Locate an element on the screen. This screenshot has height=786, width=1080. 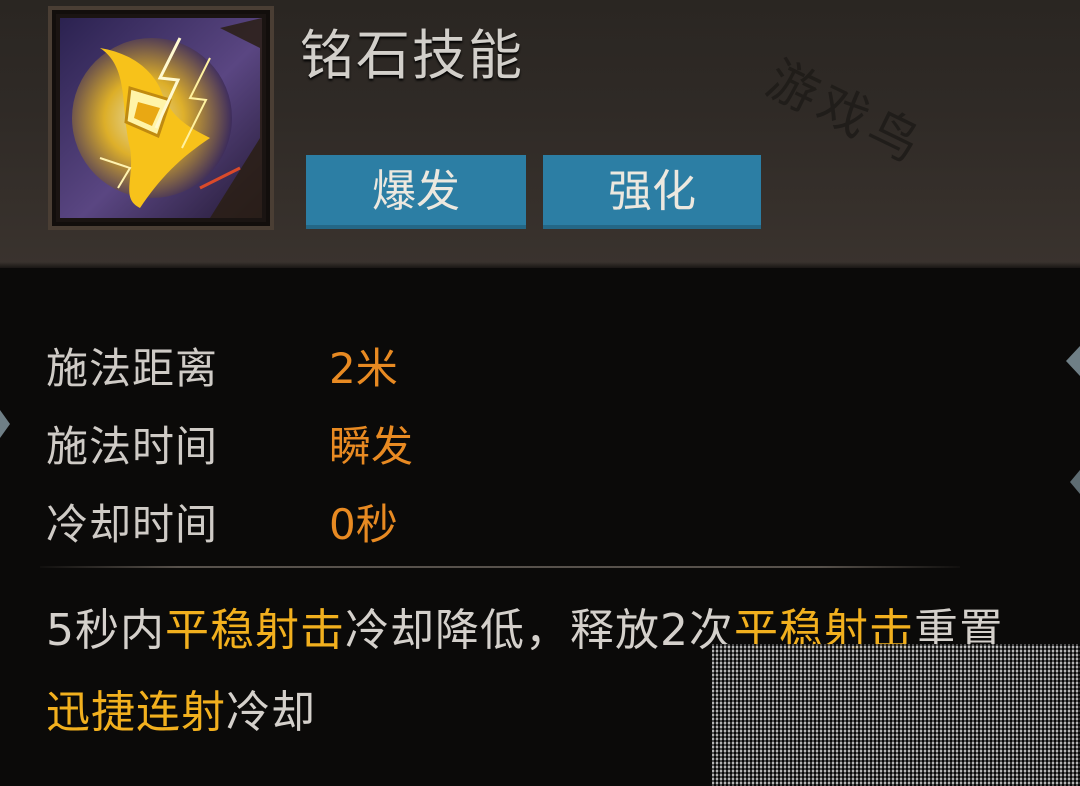
right-arrow-small-icon is located at coordinates (1075, 482).